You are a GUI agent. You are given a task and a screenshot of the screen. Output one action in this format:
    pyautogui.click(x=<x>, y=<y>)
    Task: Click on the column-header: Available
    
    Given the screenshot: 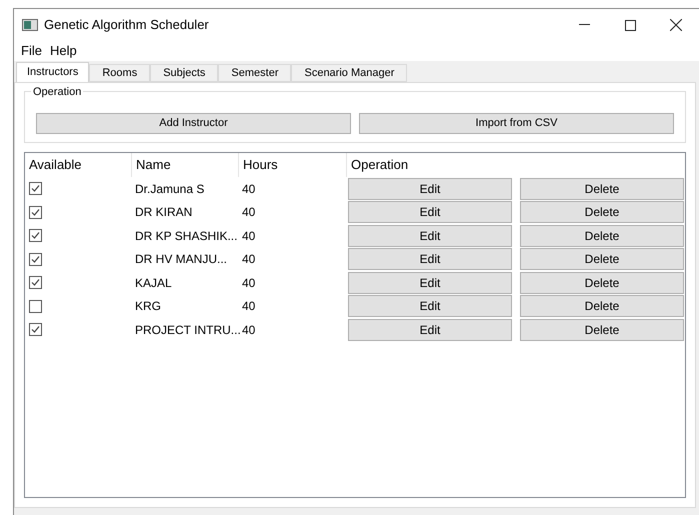 What is the action you would take?
    pyautogui.click(x=78, y=165)
    